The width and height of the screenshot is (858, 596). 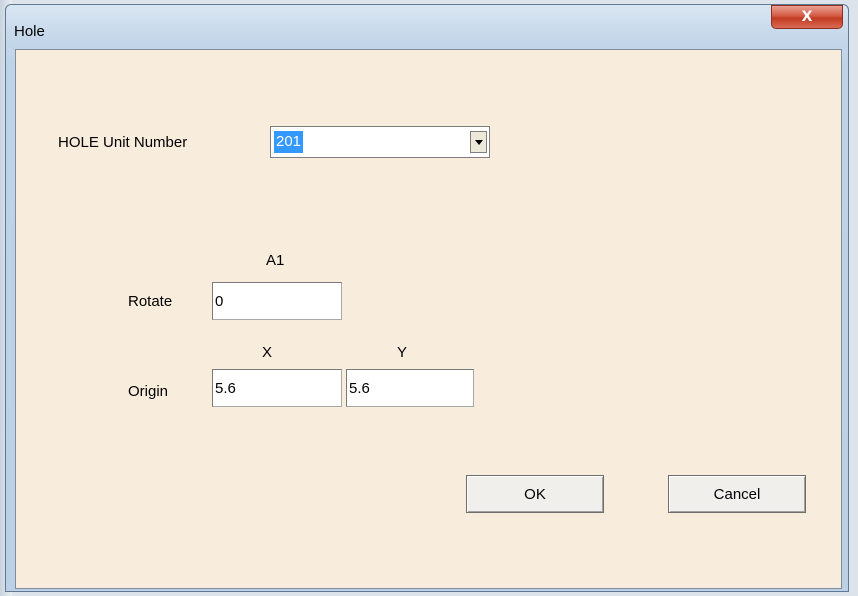 What do you see at coordinates (277, 388) in the screenshot?
I see `origin-x-input` at bounding box center [277, 388].